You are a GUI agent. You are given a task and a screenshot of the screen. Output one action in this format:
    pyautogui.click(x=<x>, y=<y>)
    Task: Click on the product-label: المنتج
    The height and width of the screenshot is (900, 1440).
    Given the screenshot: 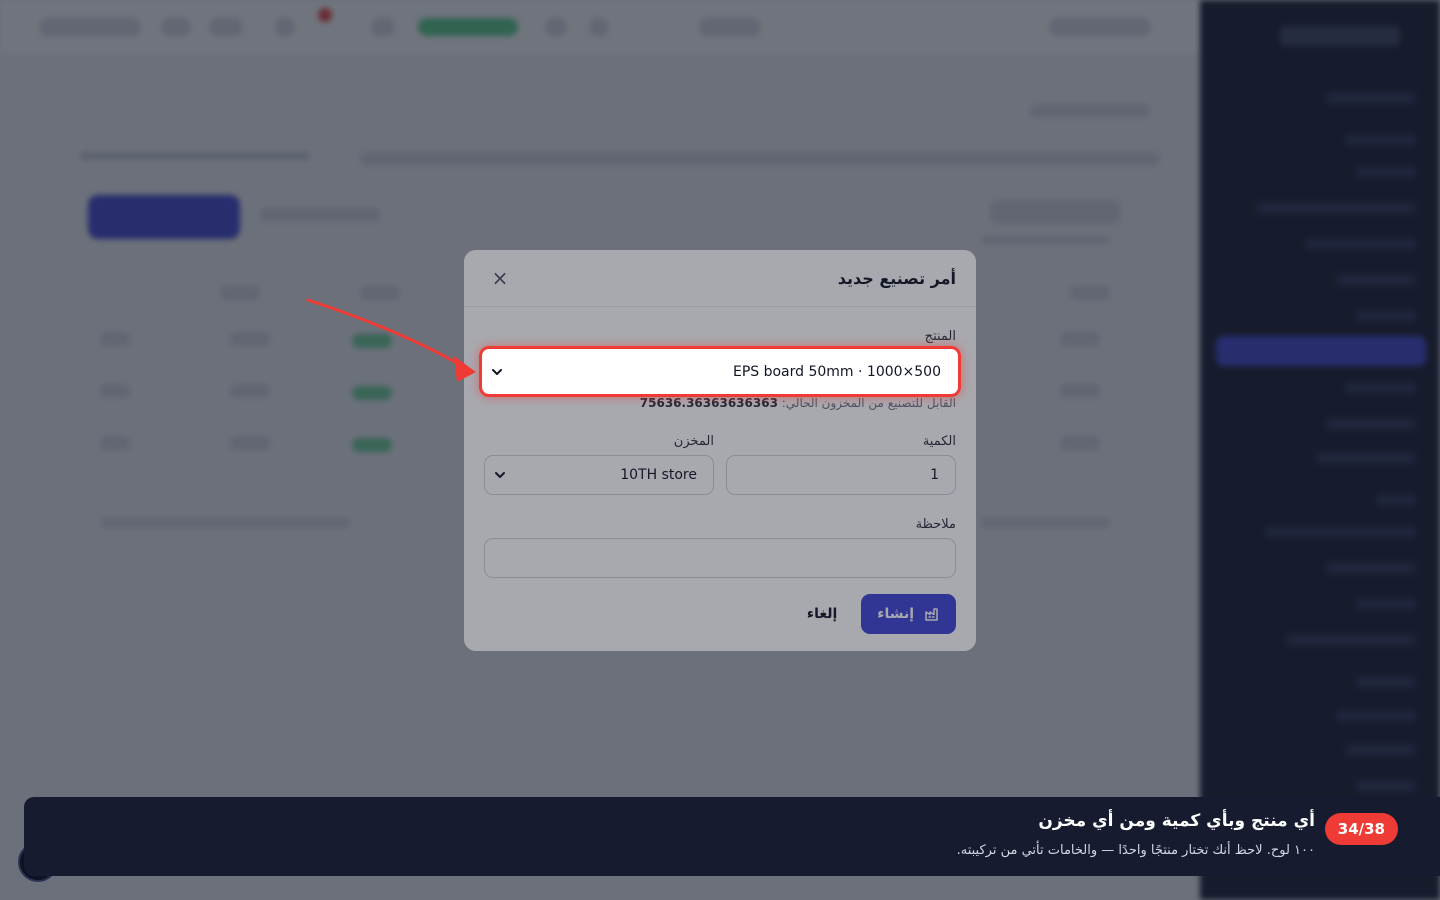 What is the action you would take?
    pyautogui.click(x=940, y=336)
    